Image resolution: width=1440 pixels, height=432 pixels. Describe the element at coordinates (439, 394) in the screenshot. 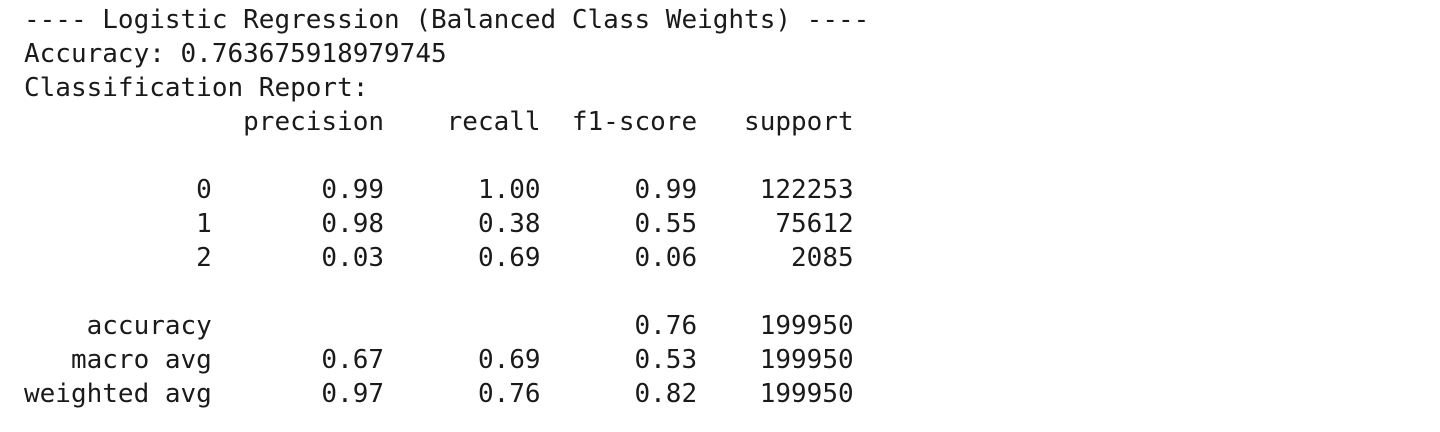

I see `report-row-weighted-avg: weighted avg 0.97 0.76 0.82 199950` at that location.